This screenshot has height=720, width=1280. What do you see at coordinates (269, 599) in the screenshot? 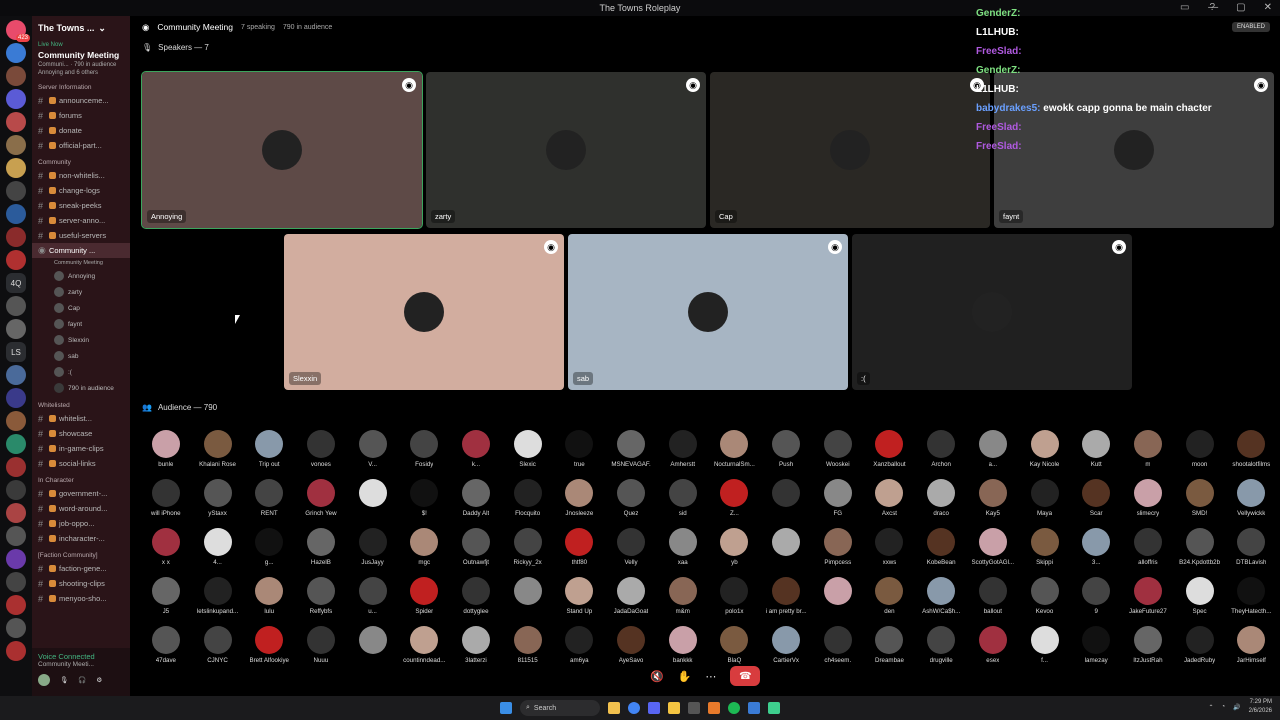
I see `audience-member: lulu` at bounding box center [269, 599].